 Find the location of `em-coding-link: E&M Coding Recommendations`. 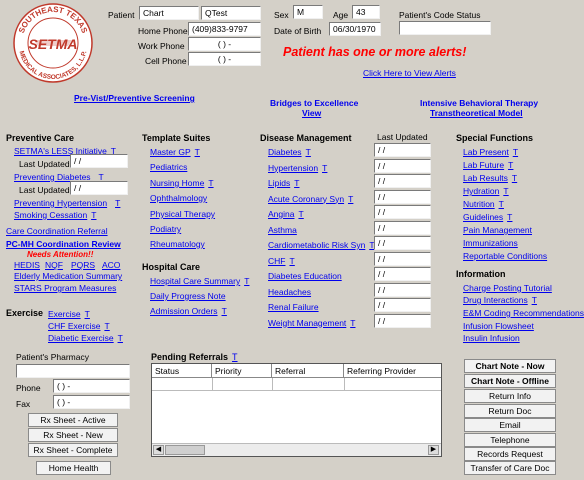

em-coding-link: E&M Coding Recommendations is located at coordinates (523, 313).